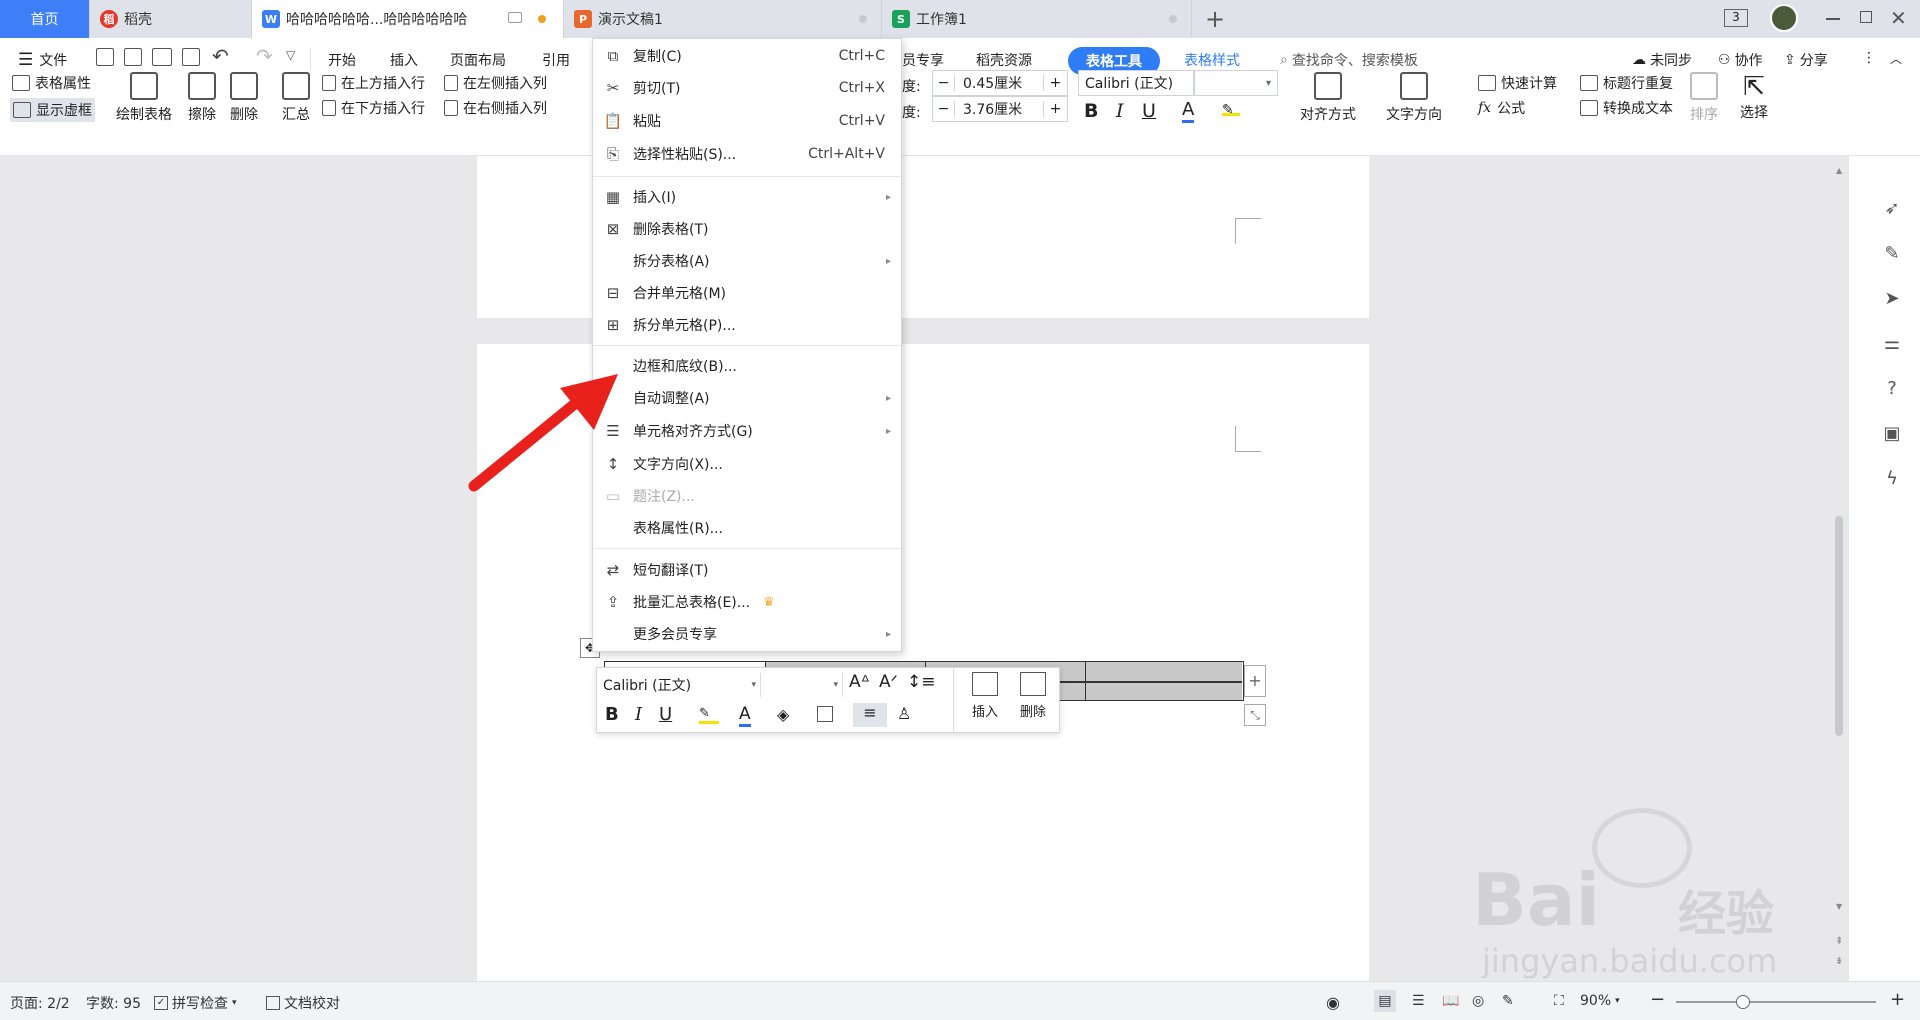  What do you see at coordinates (888, 682) in the screenshot?
I see `shrink-font-icon: Aᐟ` at bounding box center [888, 682].